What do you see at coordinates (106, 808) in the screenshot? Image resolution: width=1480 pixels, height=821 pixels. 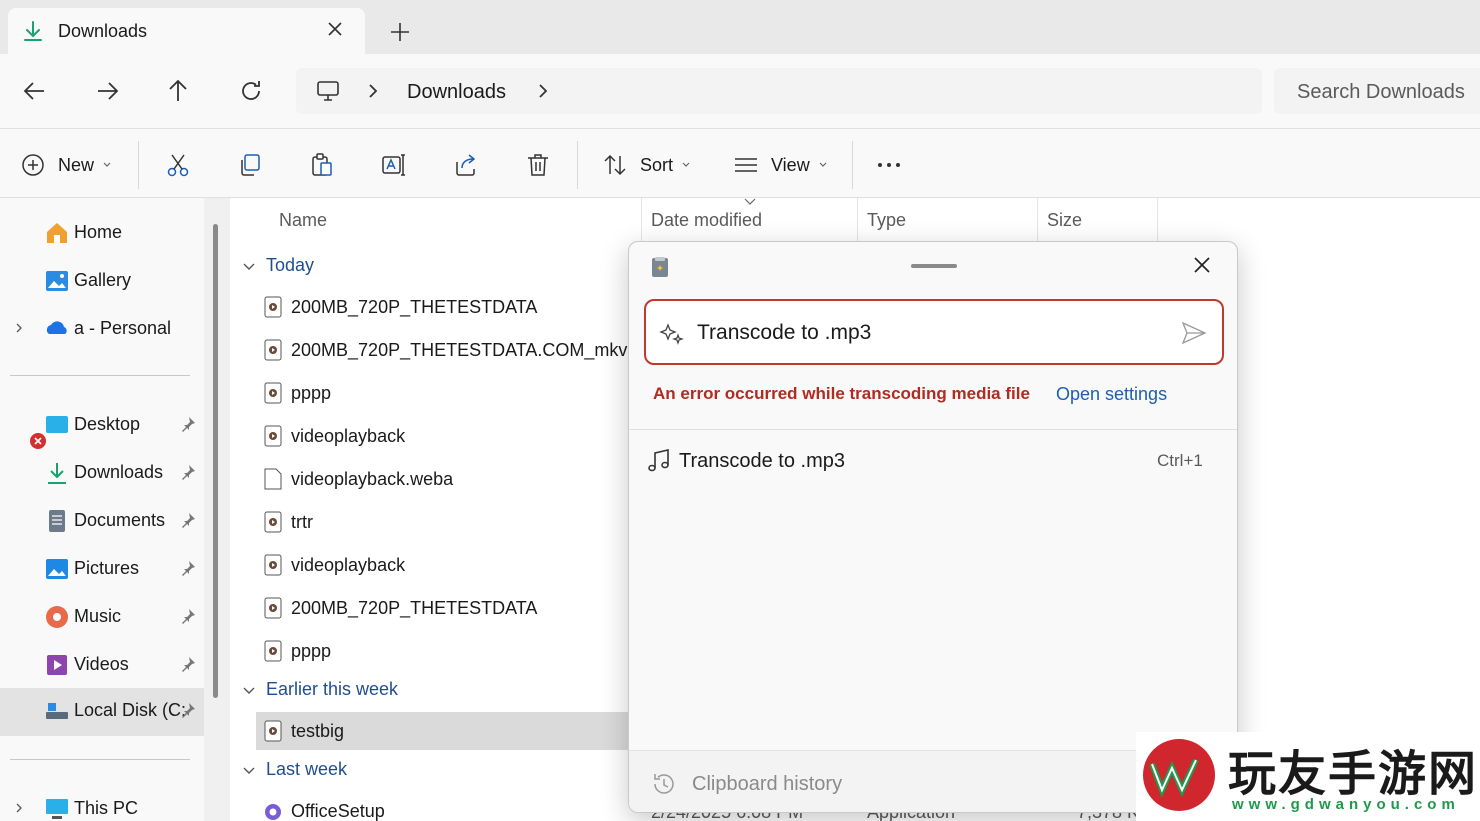 I see `sidebar-label: This PC` at bounding box center [106, 808].